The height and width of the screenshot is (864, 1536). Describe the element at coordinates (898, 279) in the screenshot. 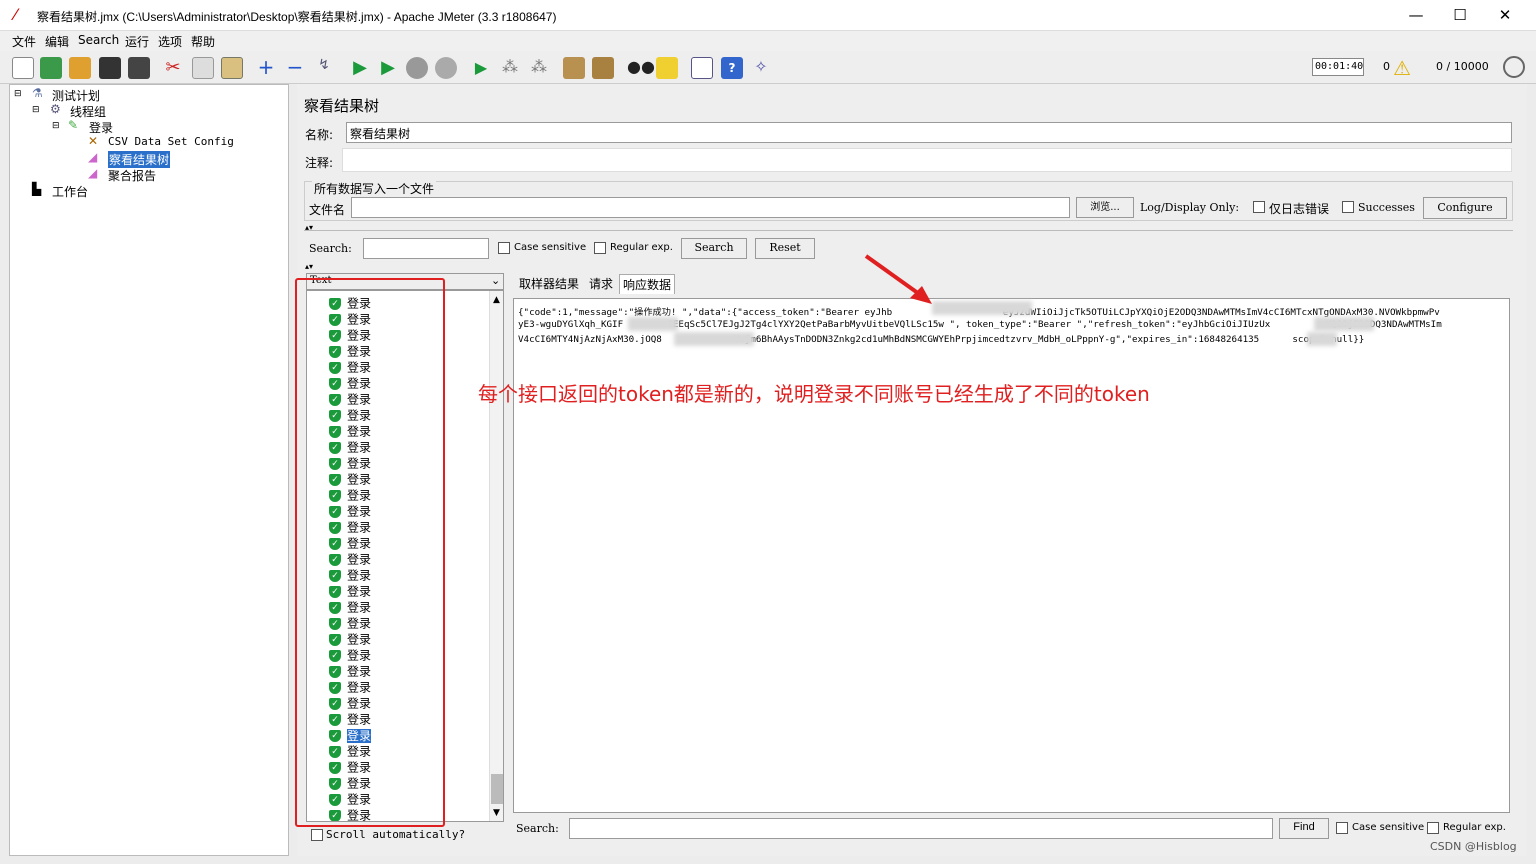

I see `annotation-arrow` at that location.